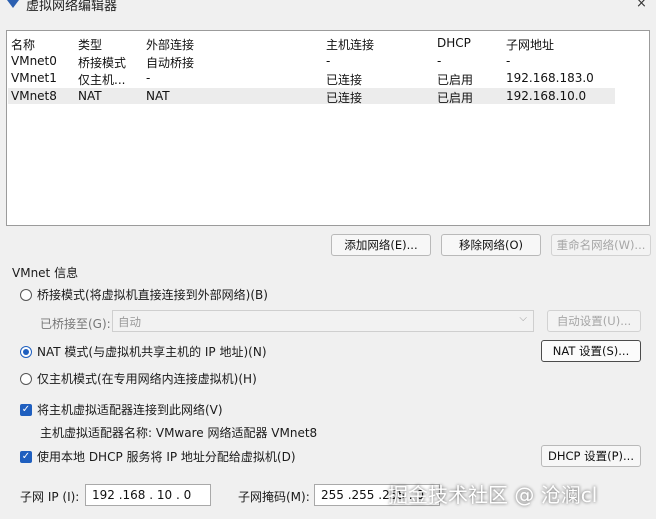 This screenshot has width=656, height=519. I want to click on use-dhcp-label: 使用本地 DHCP 服务将 IP 地址分配给虚拟机(D), so click(166, 456).